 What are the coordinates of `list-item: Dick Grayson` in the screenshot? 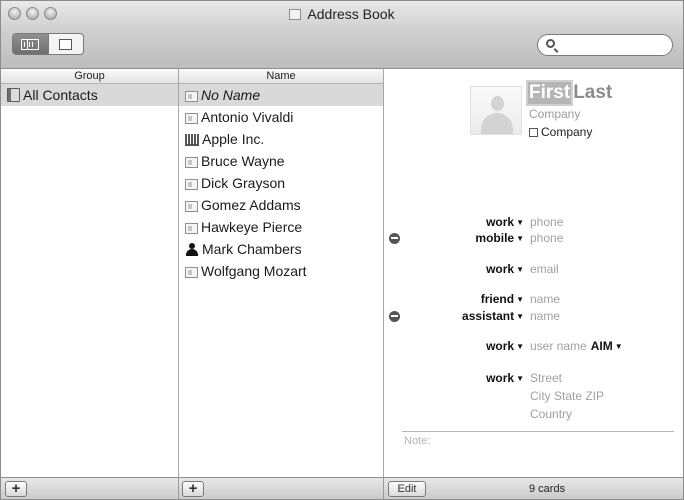 It's located at (281, 183).